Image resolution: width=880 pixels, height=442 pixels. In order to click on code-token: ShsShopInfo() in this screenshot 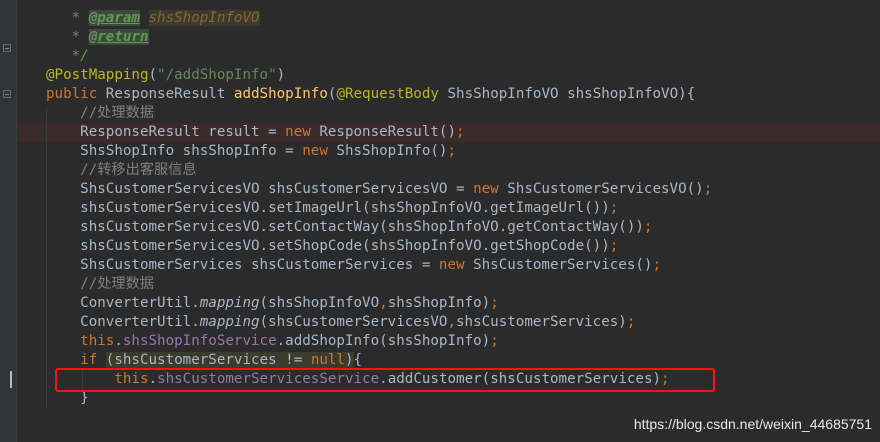, I will do `click(392, 151)`.